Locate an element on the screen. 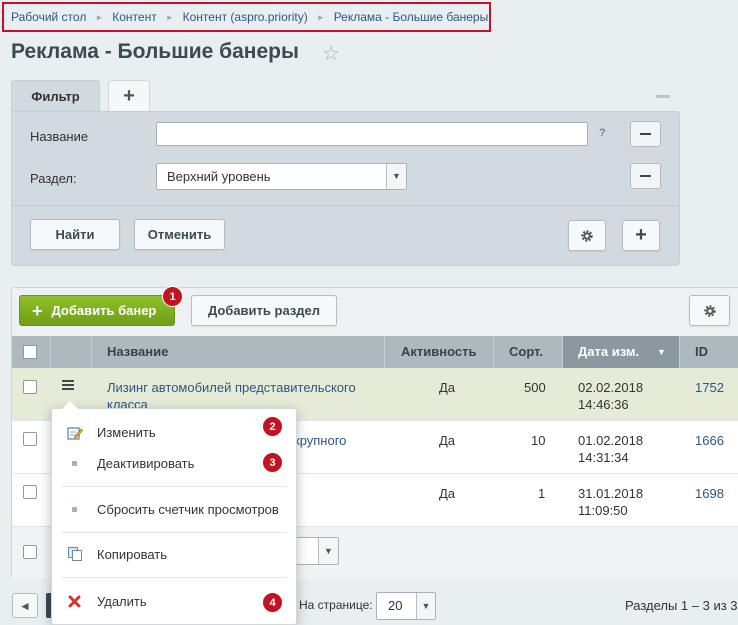 This screenshot has height=625, width=738. breadcrumb-item-aspro: Контент (aspro.priority) is located at coordinates (245, 17).